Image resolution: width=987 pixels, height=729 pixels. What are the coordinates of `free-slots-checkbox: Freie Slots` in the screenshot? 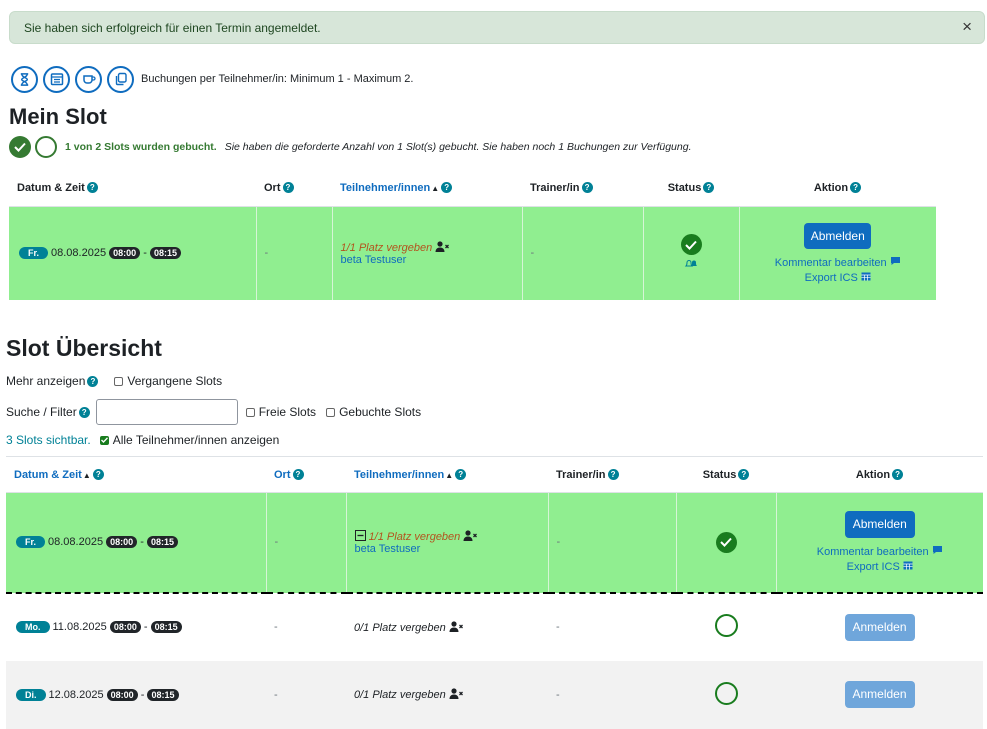 It's located at (281, 412).